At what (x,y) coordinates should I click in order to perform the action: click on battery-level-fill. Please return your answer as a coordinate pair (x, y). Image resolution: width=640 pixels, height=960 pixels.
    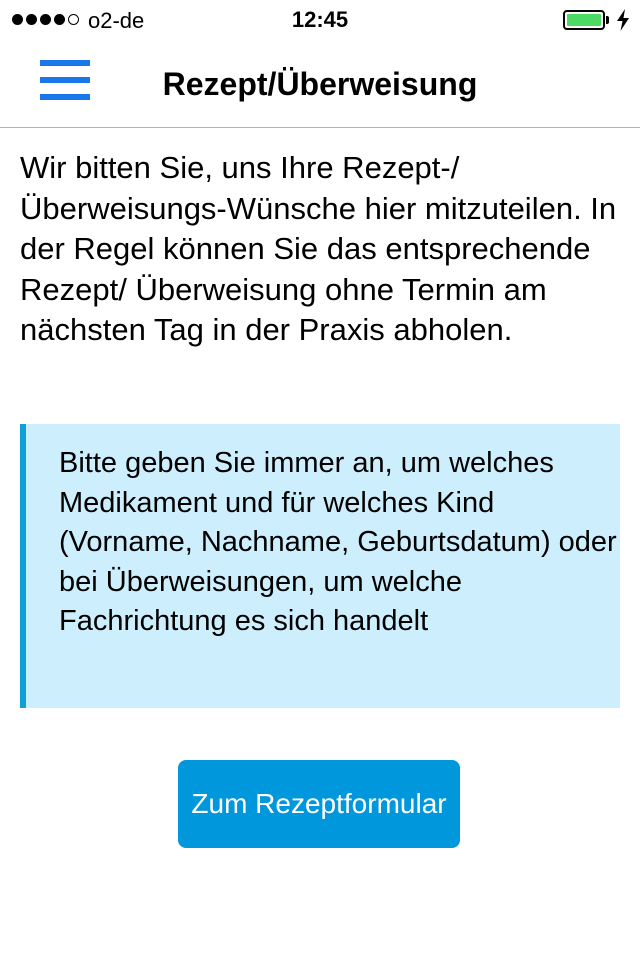
    Looking at the image, I should click on (584, 20).